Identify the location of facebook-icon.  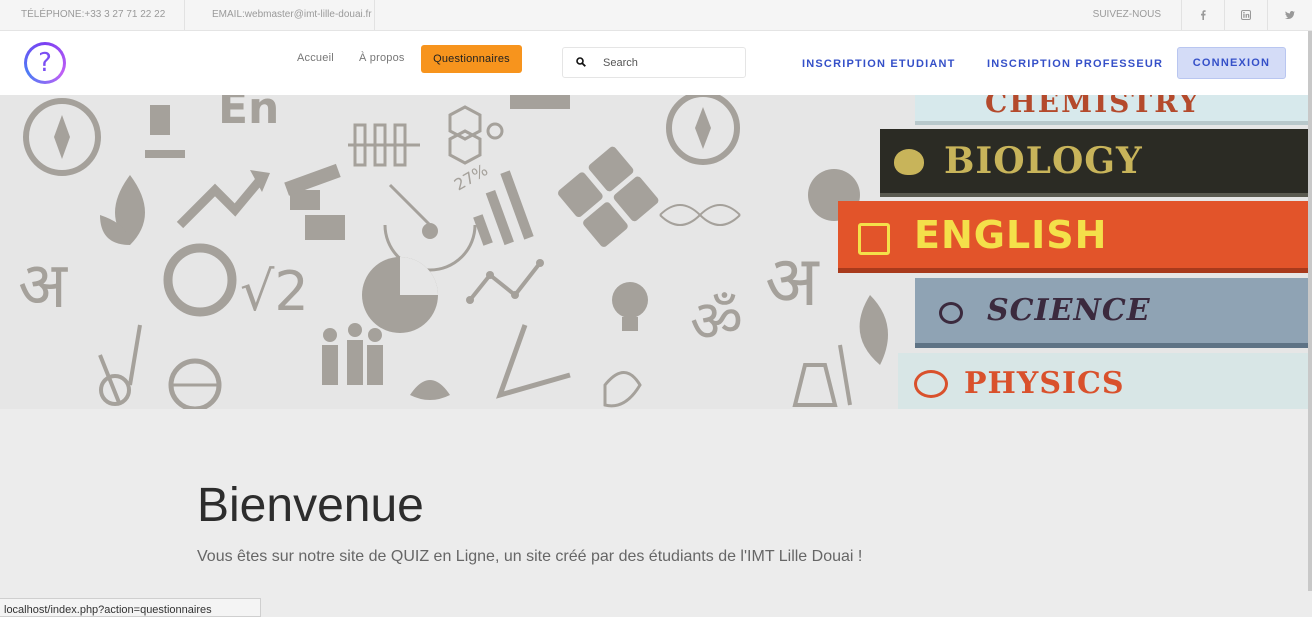
(1203, 15).